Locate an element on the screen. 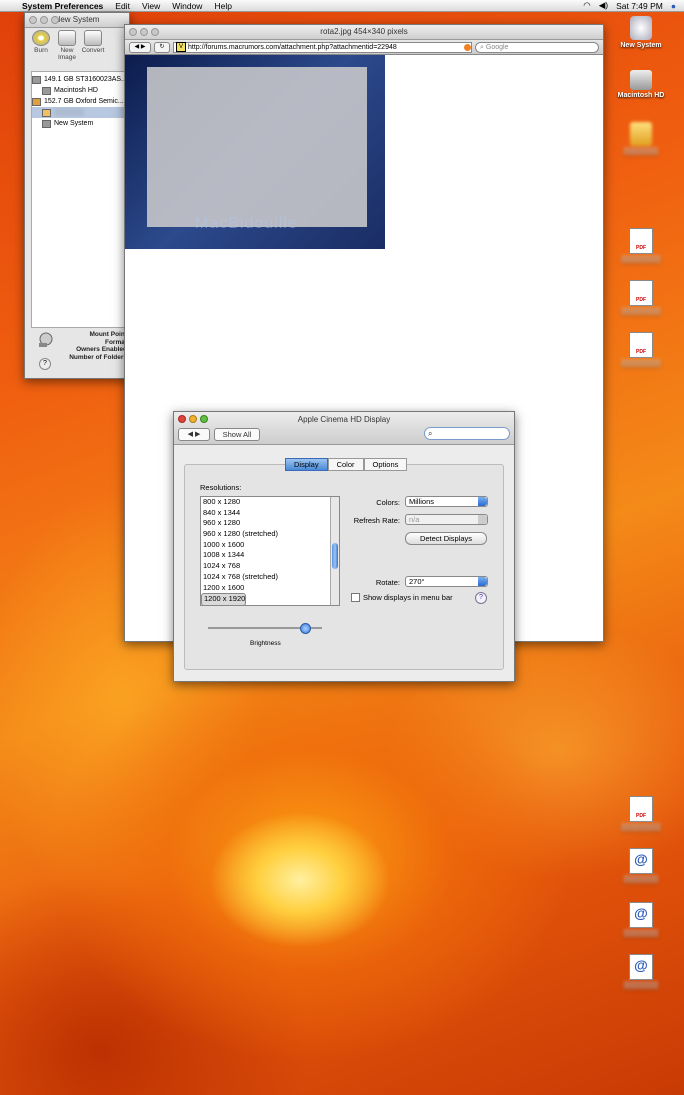  resolutions-scrollbar is located at coordinates (334, 551).